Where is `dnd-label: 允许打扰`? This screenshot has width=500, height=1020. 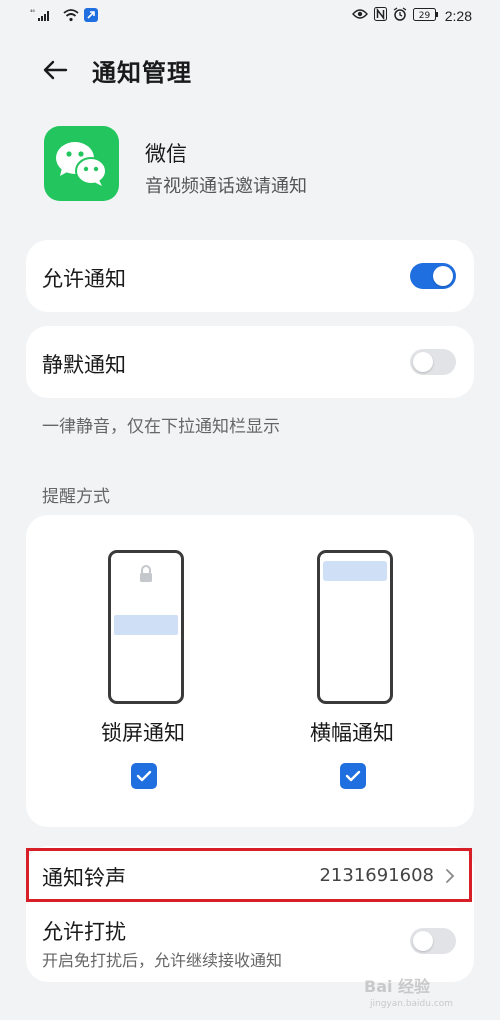
dnd-label: 允许打扰 is located at coordinates (84, 932).